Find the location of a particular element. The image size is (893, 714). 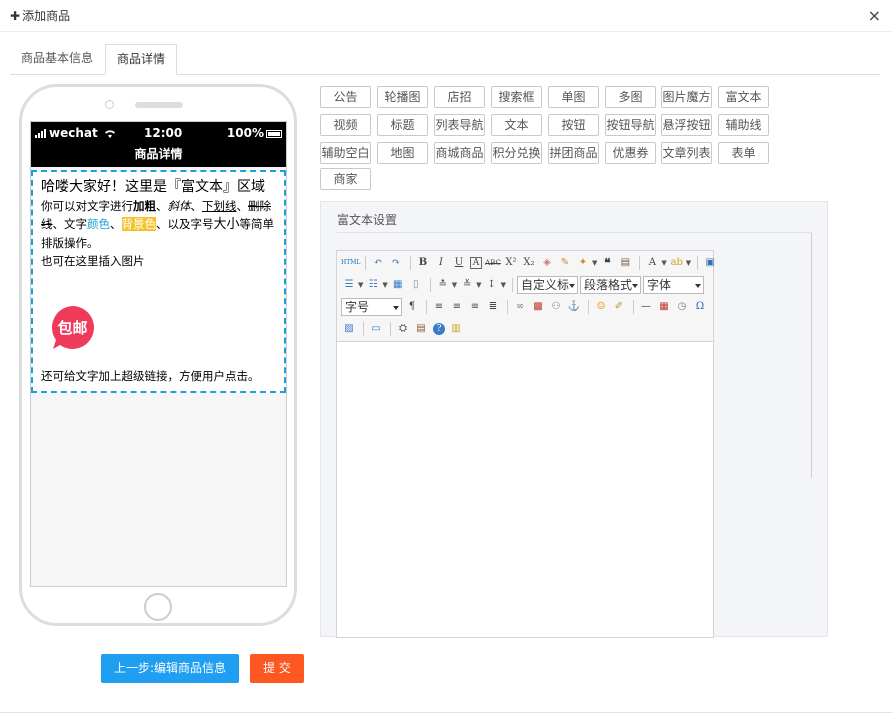

component-notice: 公告 is located at coordinates (345, 97).